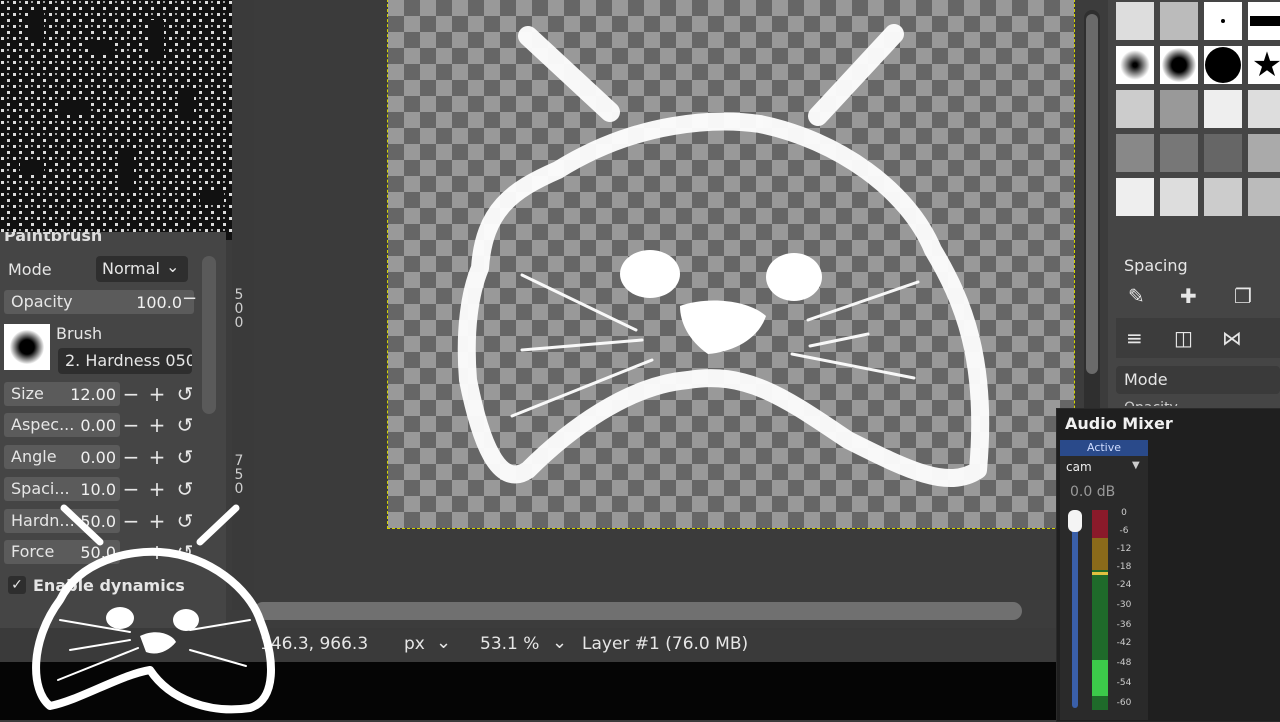  Describe the element at coordinates (185, 425) in the screenshot. I see `reset-aspect-icon: ↺` at that location.